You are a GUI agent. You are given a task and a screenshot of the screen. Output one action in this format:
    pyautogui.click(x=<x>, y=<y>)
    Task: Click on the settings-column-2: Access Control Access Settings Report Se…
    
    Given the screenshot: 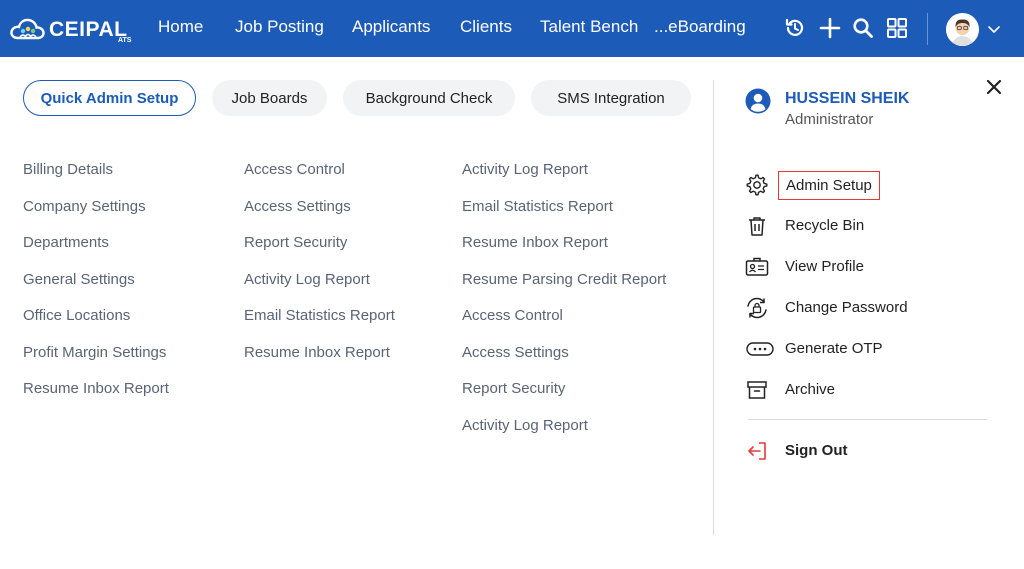 What is the action you would take?
    pyautogui.click(x=319, y=269)
    